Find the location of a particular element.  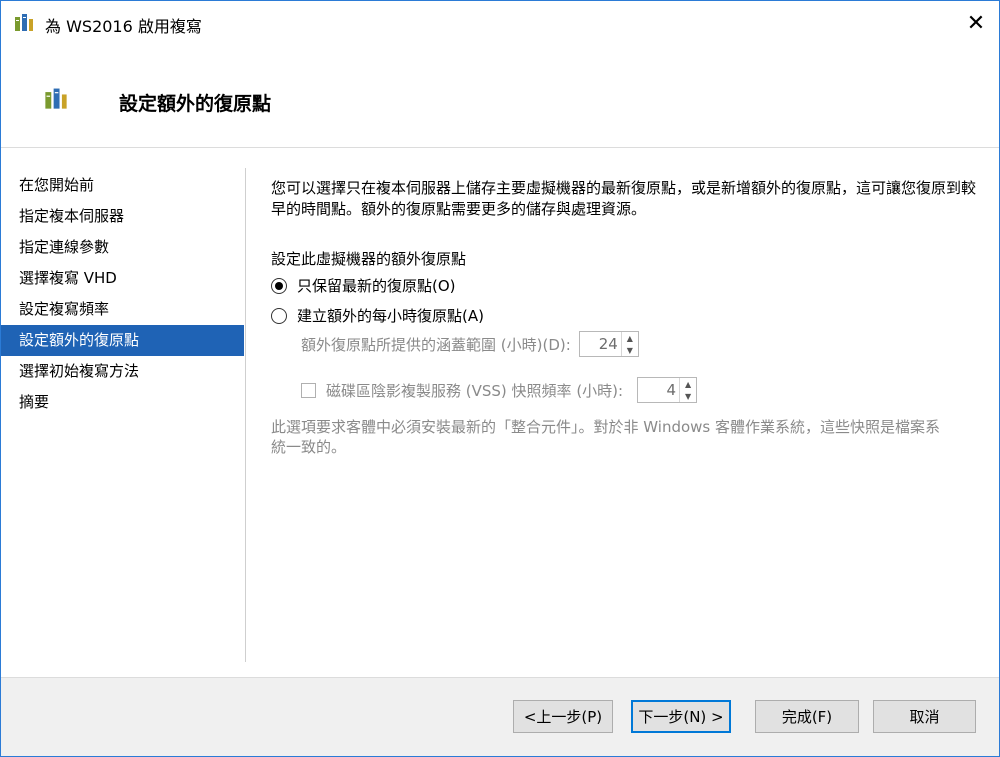

wizard-header: 設定額外的復原點 is located at coordinates (500, 96).